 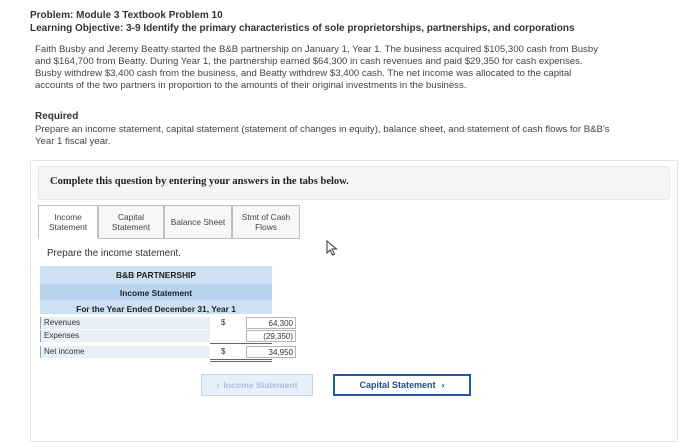 I want to click on total-double-rule, so click(x=241, y=361).